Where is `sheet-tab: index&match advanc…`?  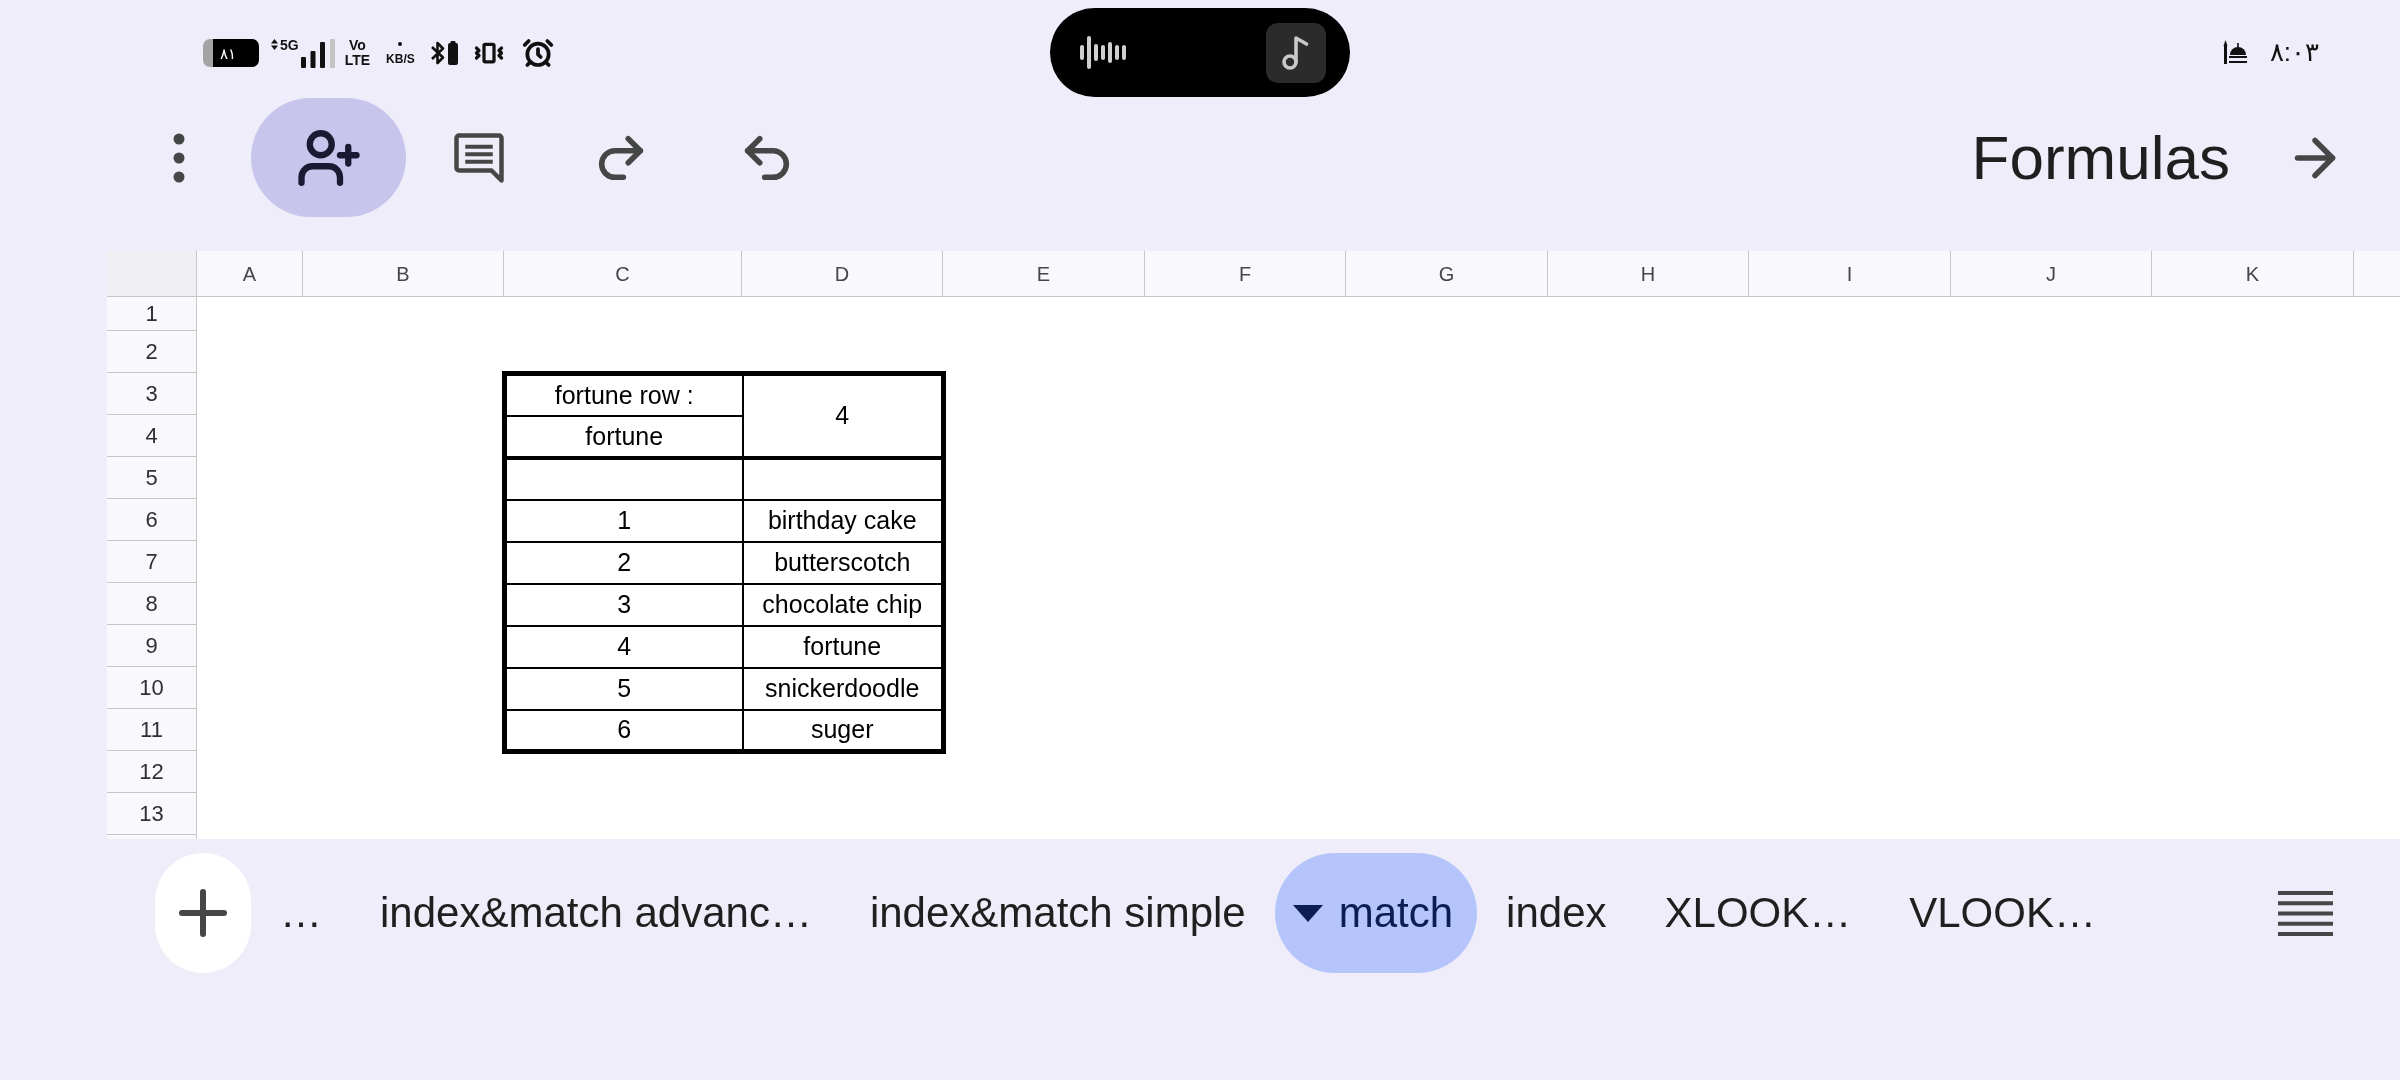 sheet-tab: index&match advanc… is located at coordinates (596, 913).